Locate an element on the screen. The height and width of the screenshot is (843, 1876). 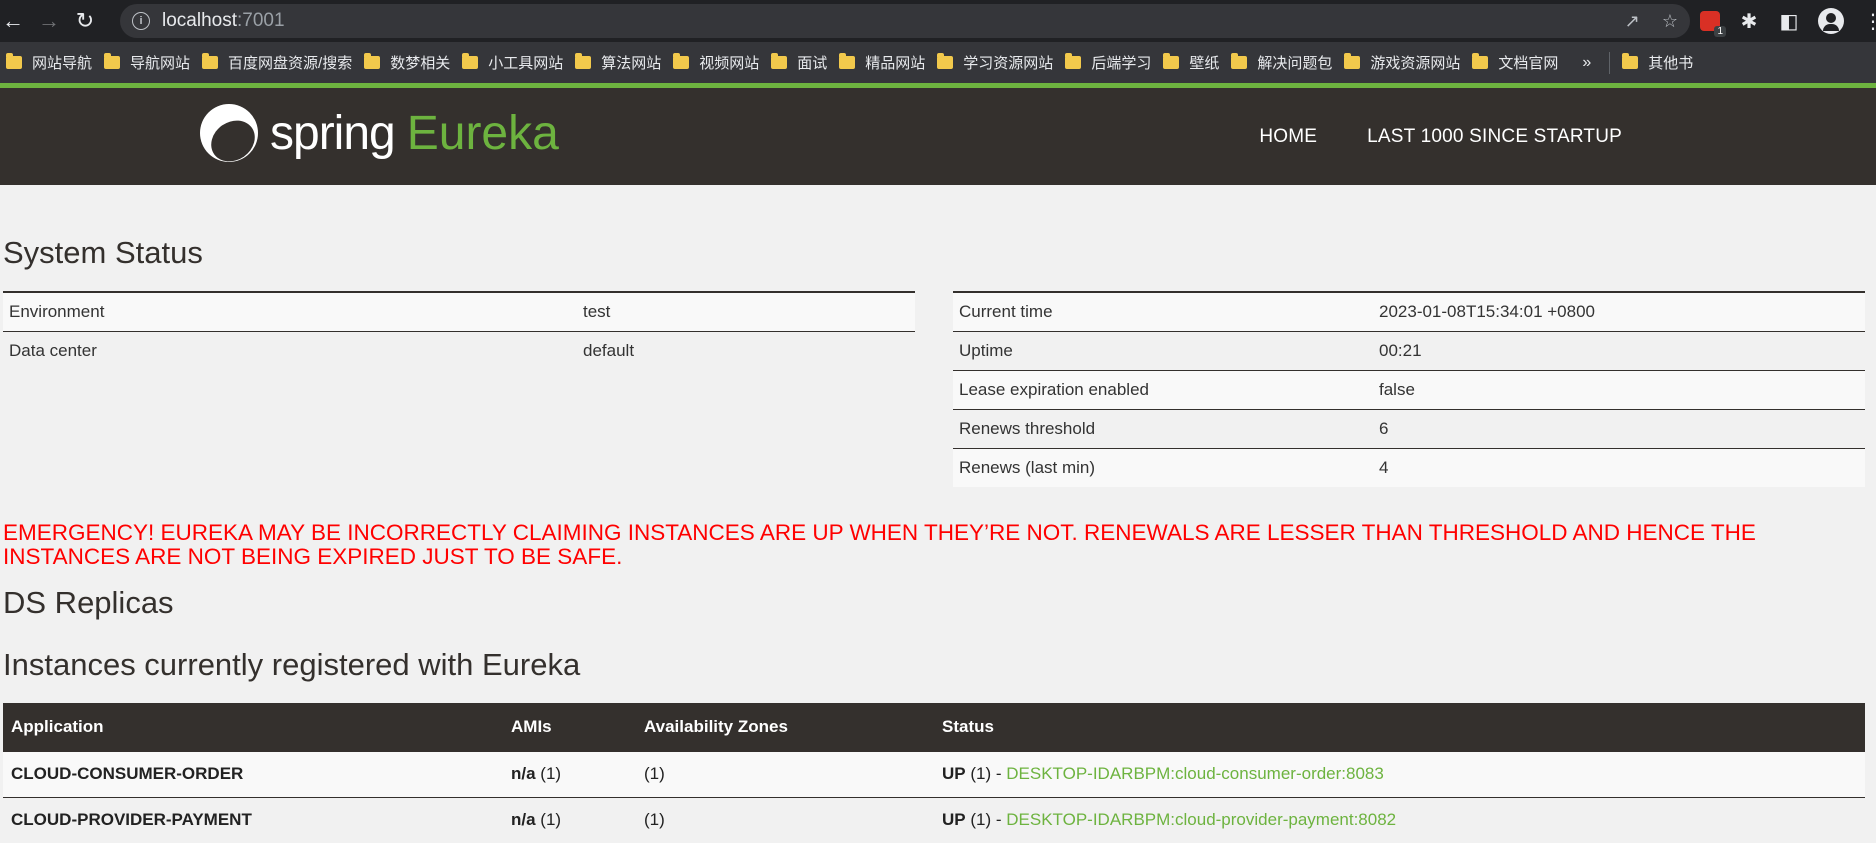
application-name: CLOUD-PROVIDER-PAYMENT is located at coordinates (253, 819).